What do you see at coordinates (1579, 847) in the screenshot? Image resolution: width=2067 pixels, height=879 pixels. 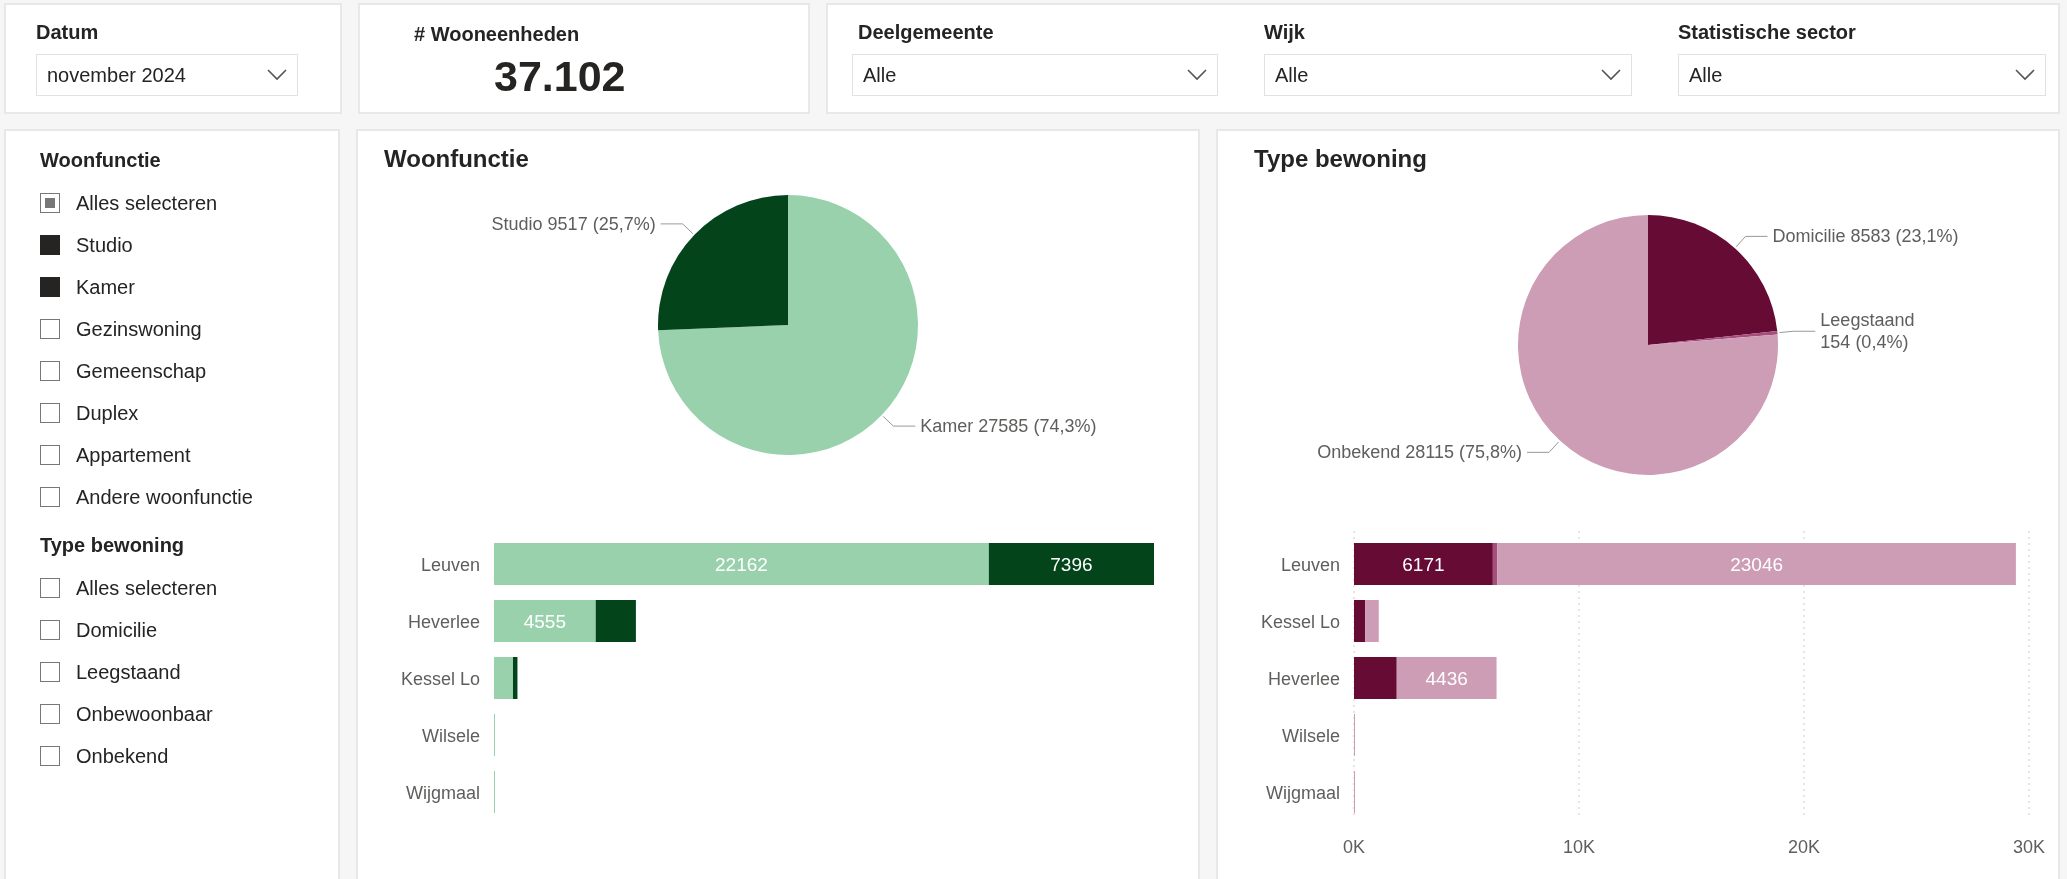 I see `axis-tick-label: 10K` at bounding box center [1579, 847].